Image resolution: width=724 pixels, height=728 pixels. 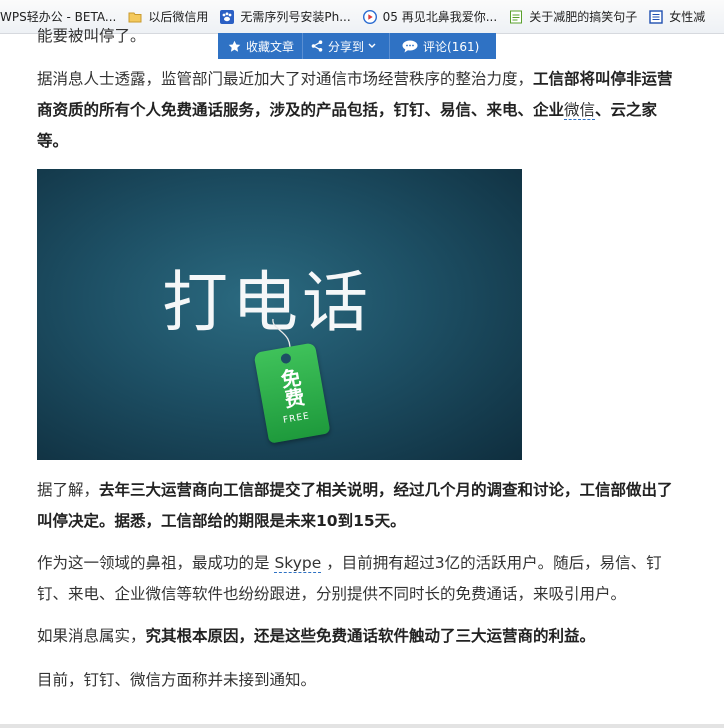 What do you see at coordinates (267, 302) in the screenshot?
I see `image-title: 打电话` at bounding box center [267, 302].